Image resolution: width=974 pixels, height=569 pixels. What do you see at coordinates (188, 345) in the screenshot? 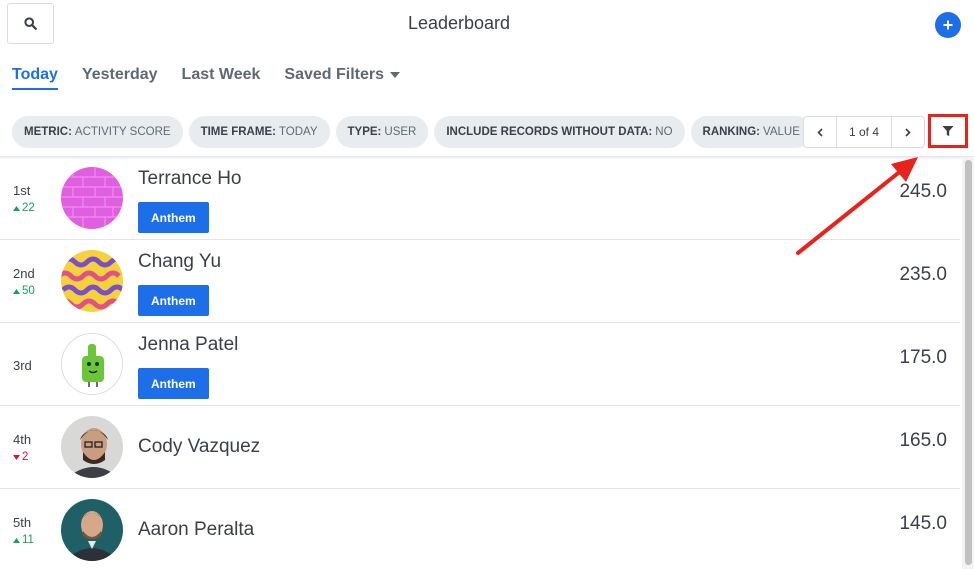
I see `user-name: Jenna Patel` at bounding box center [188, 345].